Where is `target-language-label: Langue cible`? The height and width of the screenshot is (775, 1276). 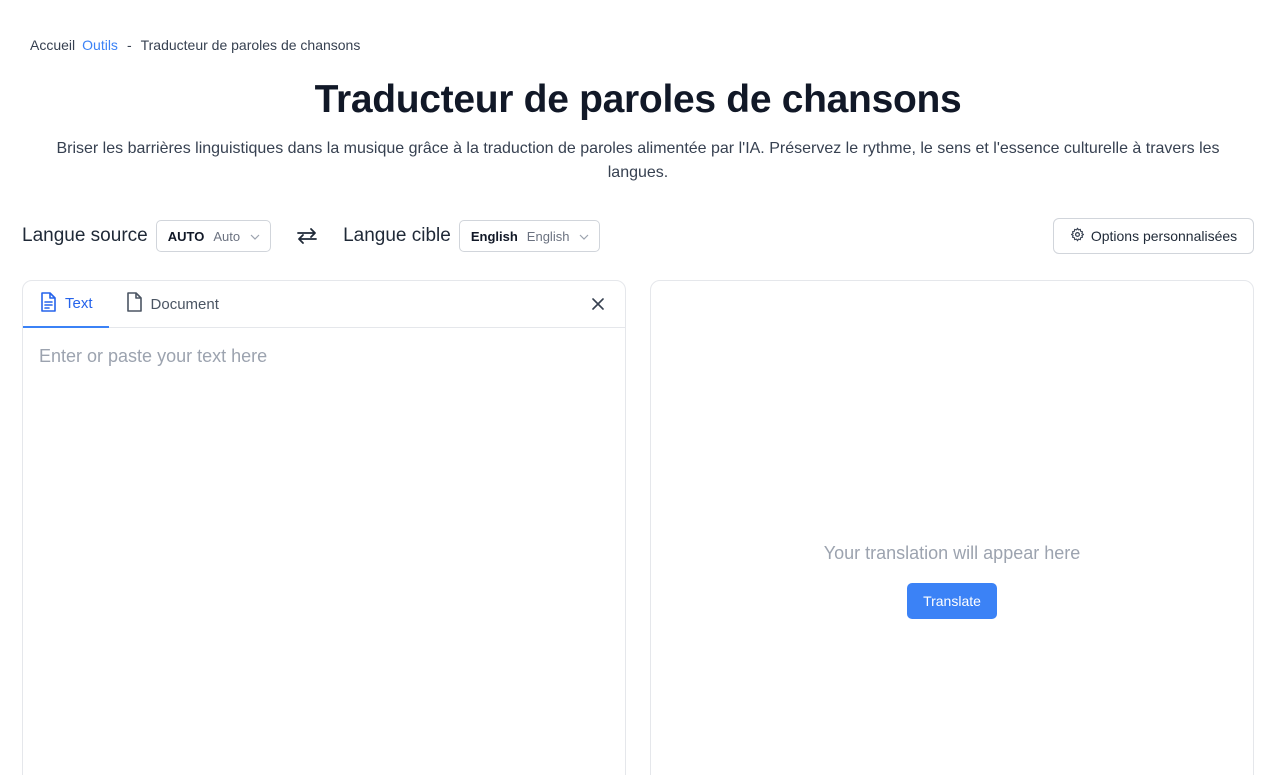 target-language-label: Langue cible is located at coordinates (397, 235).